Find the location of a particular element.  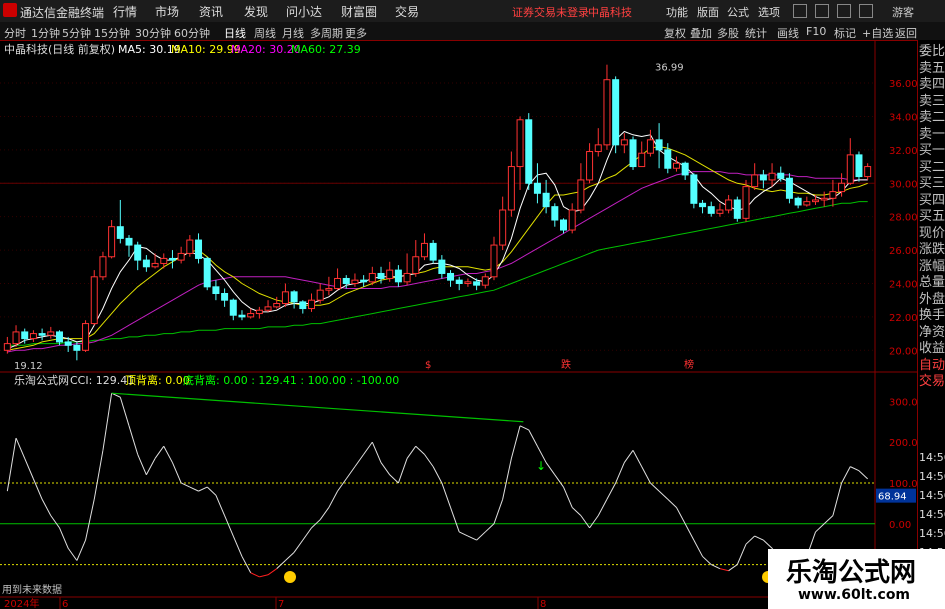

period-tab-10: 更多 is located at coordinates (356, 33).